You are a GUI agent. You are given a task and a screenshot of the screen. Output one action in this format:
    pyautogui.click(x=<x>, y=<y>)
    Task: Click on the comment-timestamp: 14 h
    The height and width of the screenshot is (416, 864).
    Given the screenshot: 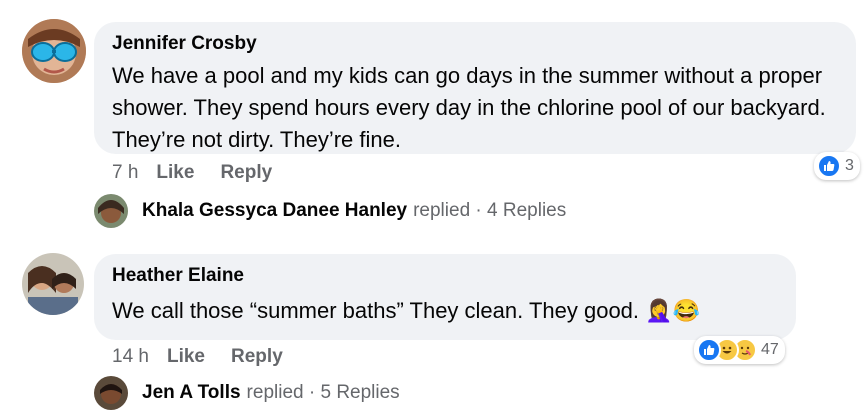 What is the action you would take?
    pyautogui.click(x=130, y=357)
    